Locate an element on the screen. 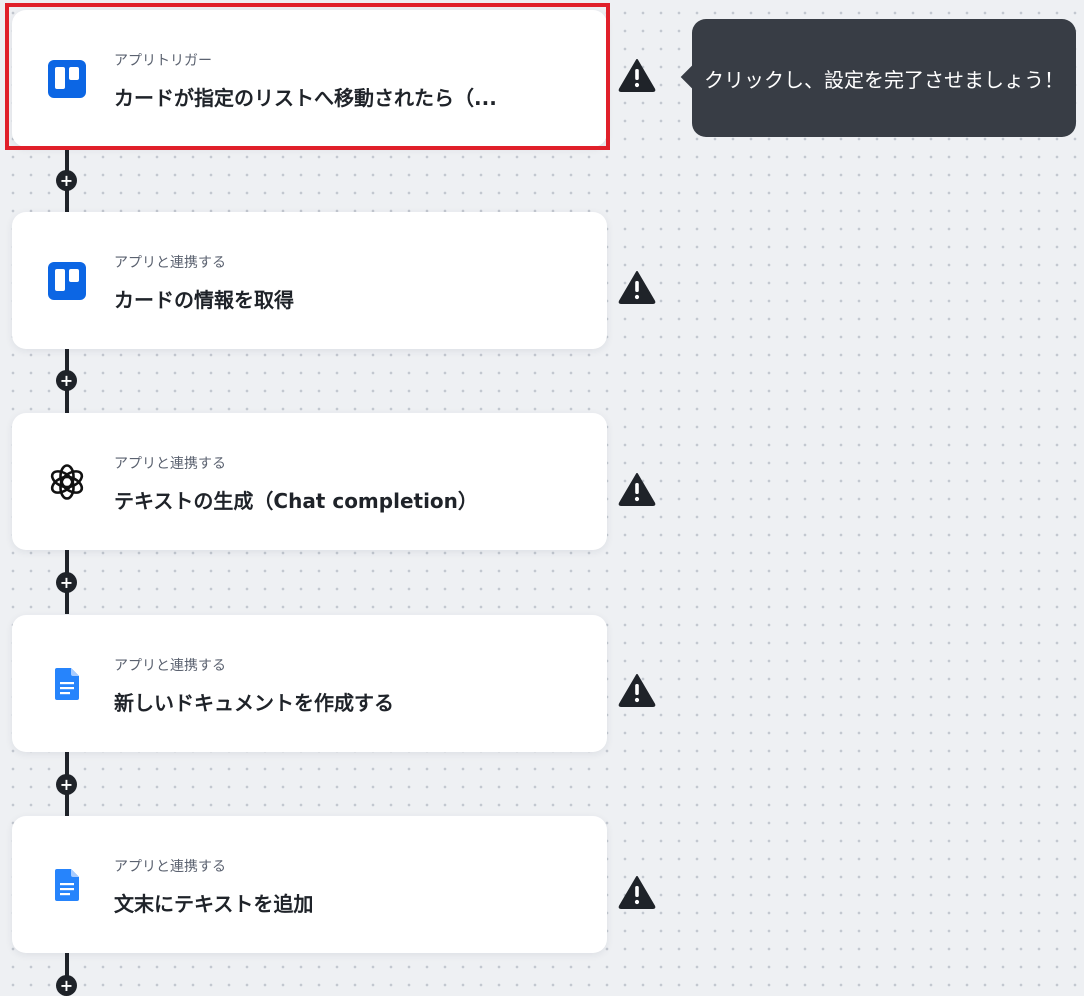  step-title: カードの情報を取得 is located at coordinates (204, 300).